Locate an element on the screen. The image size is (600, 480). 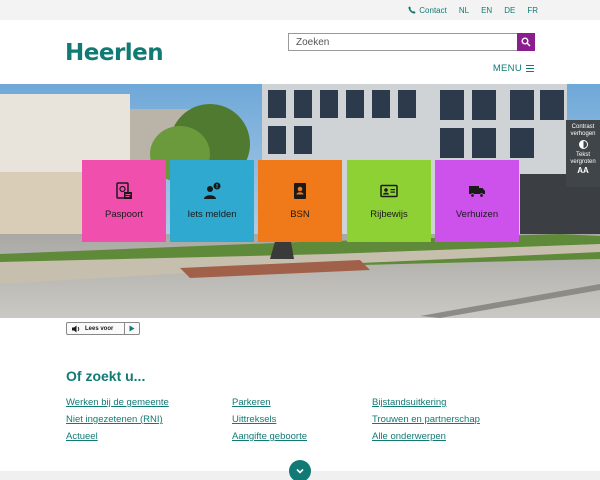
tile-bsn: BSN is located at coordinates (300, 201).